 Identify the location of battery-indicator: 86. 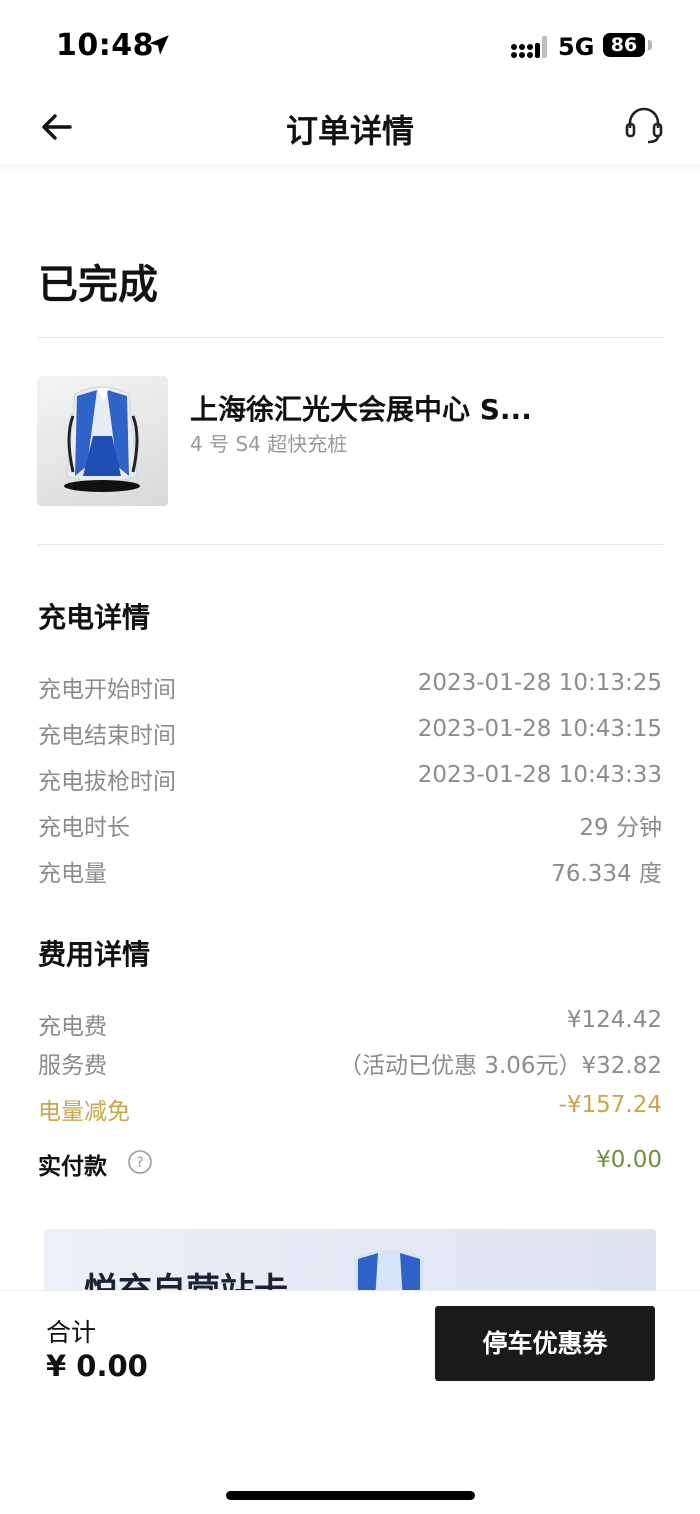
(624, 45).